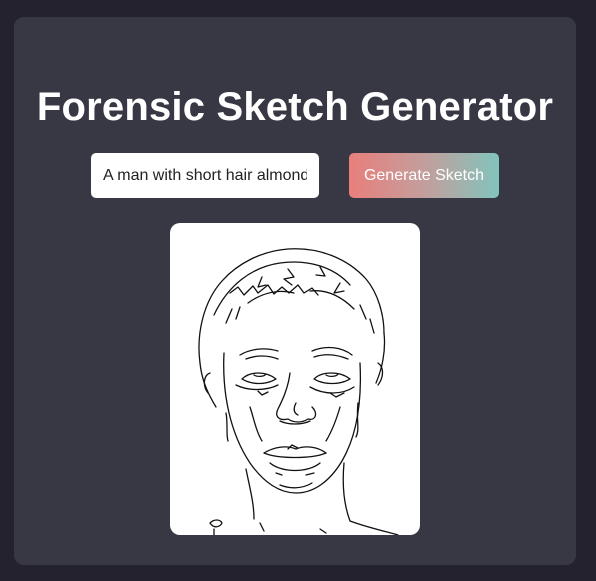  I want to click on generate-sketch-button: Generate Sketch, so click(424, 175).